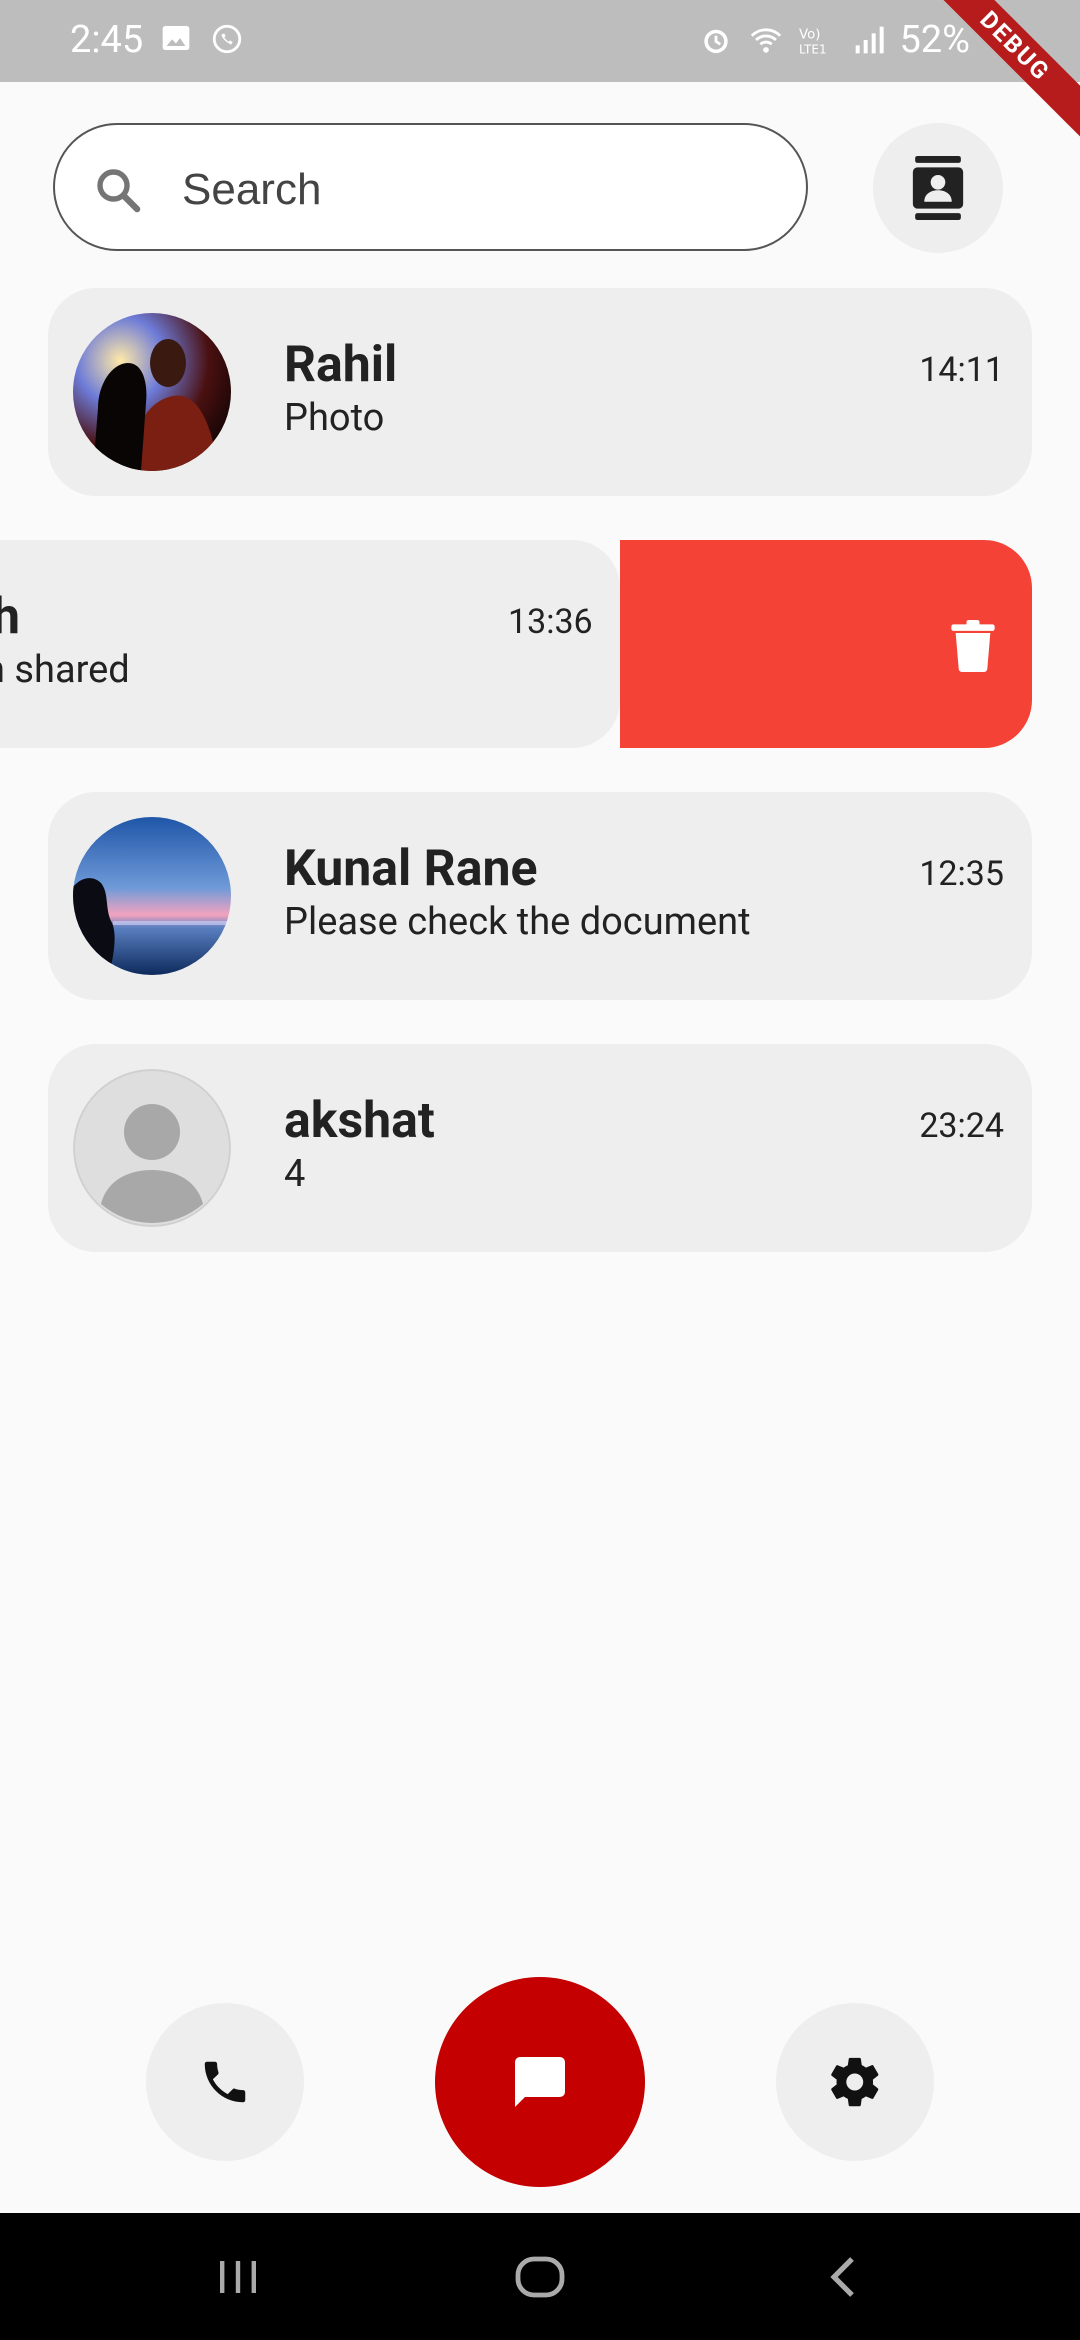 The image size is (1080, 2340). I want to click on gear-icon, so click(855, 2082).